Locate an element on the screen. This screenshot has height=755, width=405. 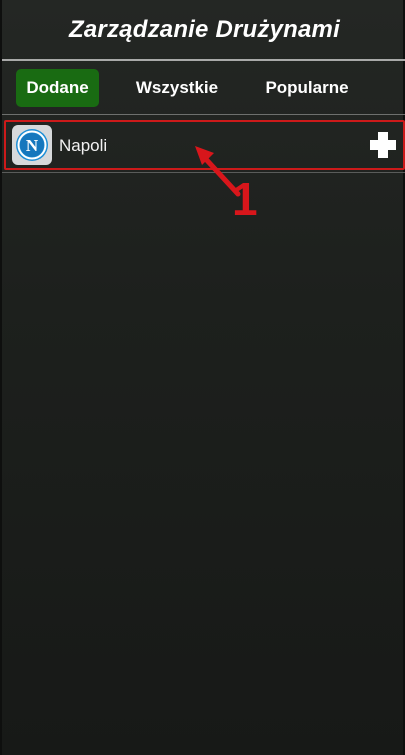
team-logo-napoli: N is located at coordinates (32, 145).